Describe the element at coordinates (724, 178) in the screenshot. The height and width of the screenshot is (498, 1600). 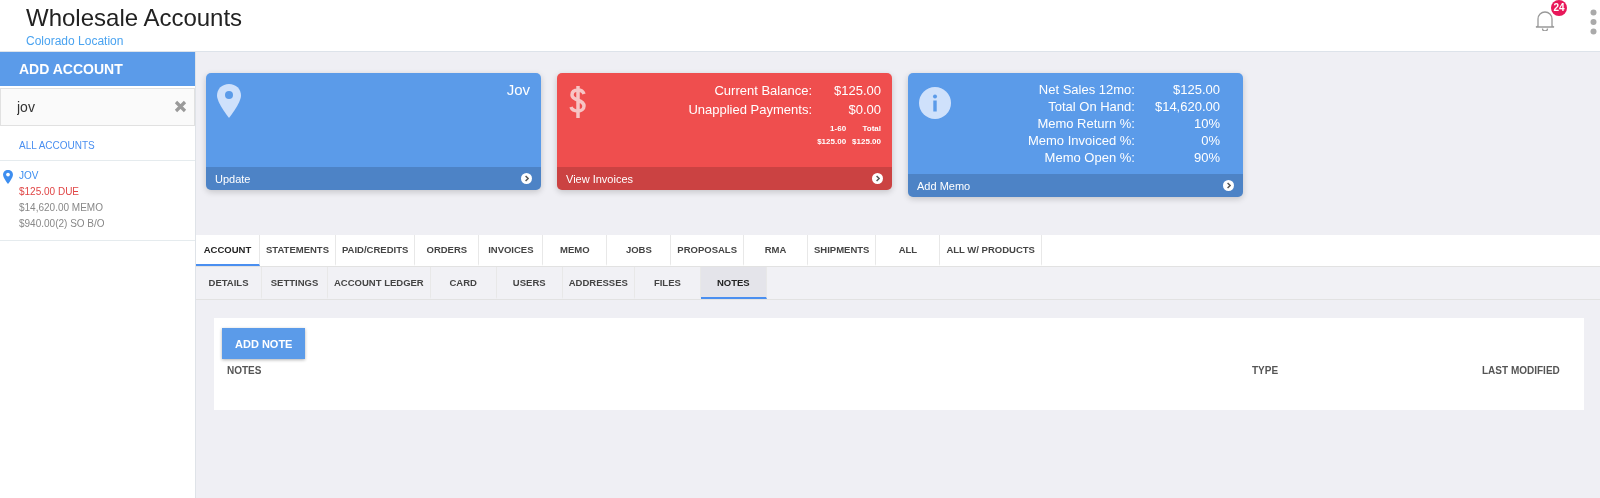
I see `card-footer-link: View Invoices` at that location.